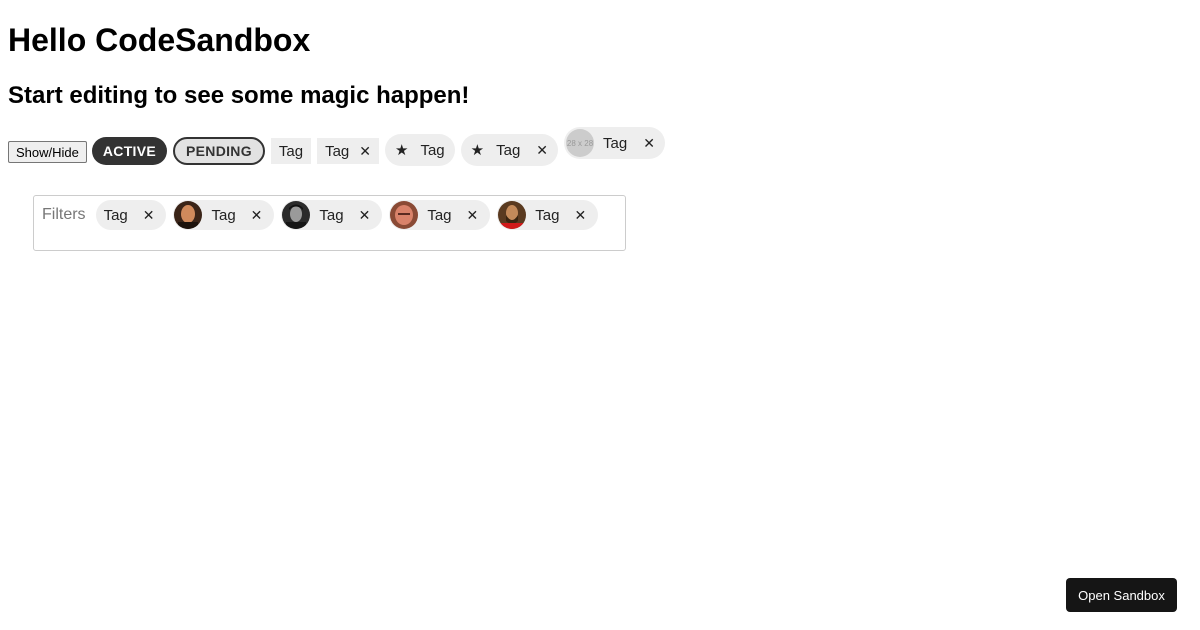 This screenshot has width=1200, height=630. I want to click on filters-input: Filters Tag ✕ Tag ✕ Tag ✕ Tag ✕ Tag ✕, so click(329, 223).